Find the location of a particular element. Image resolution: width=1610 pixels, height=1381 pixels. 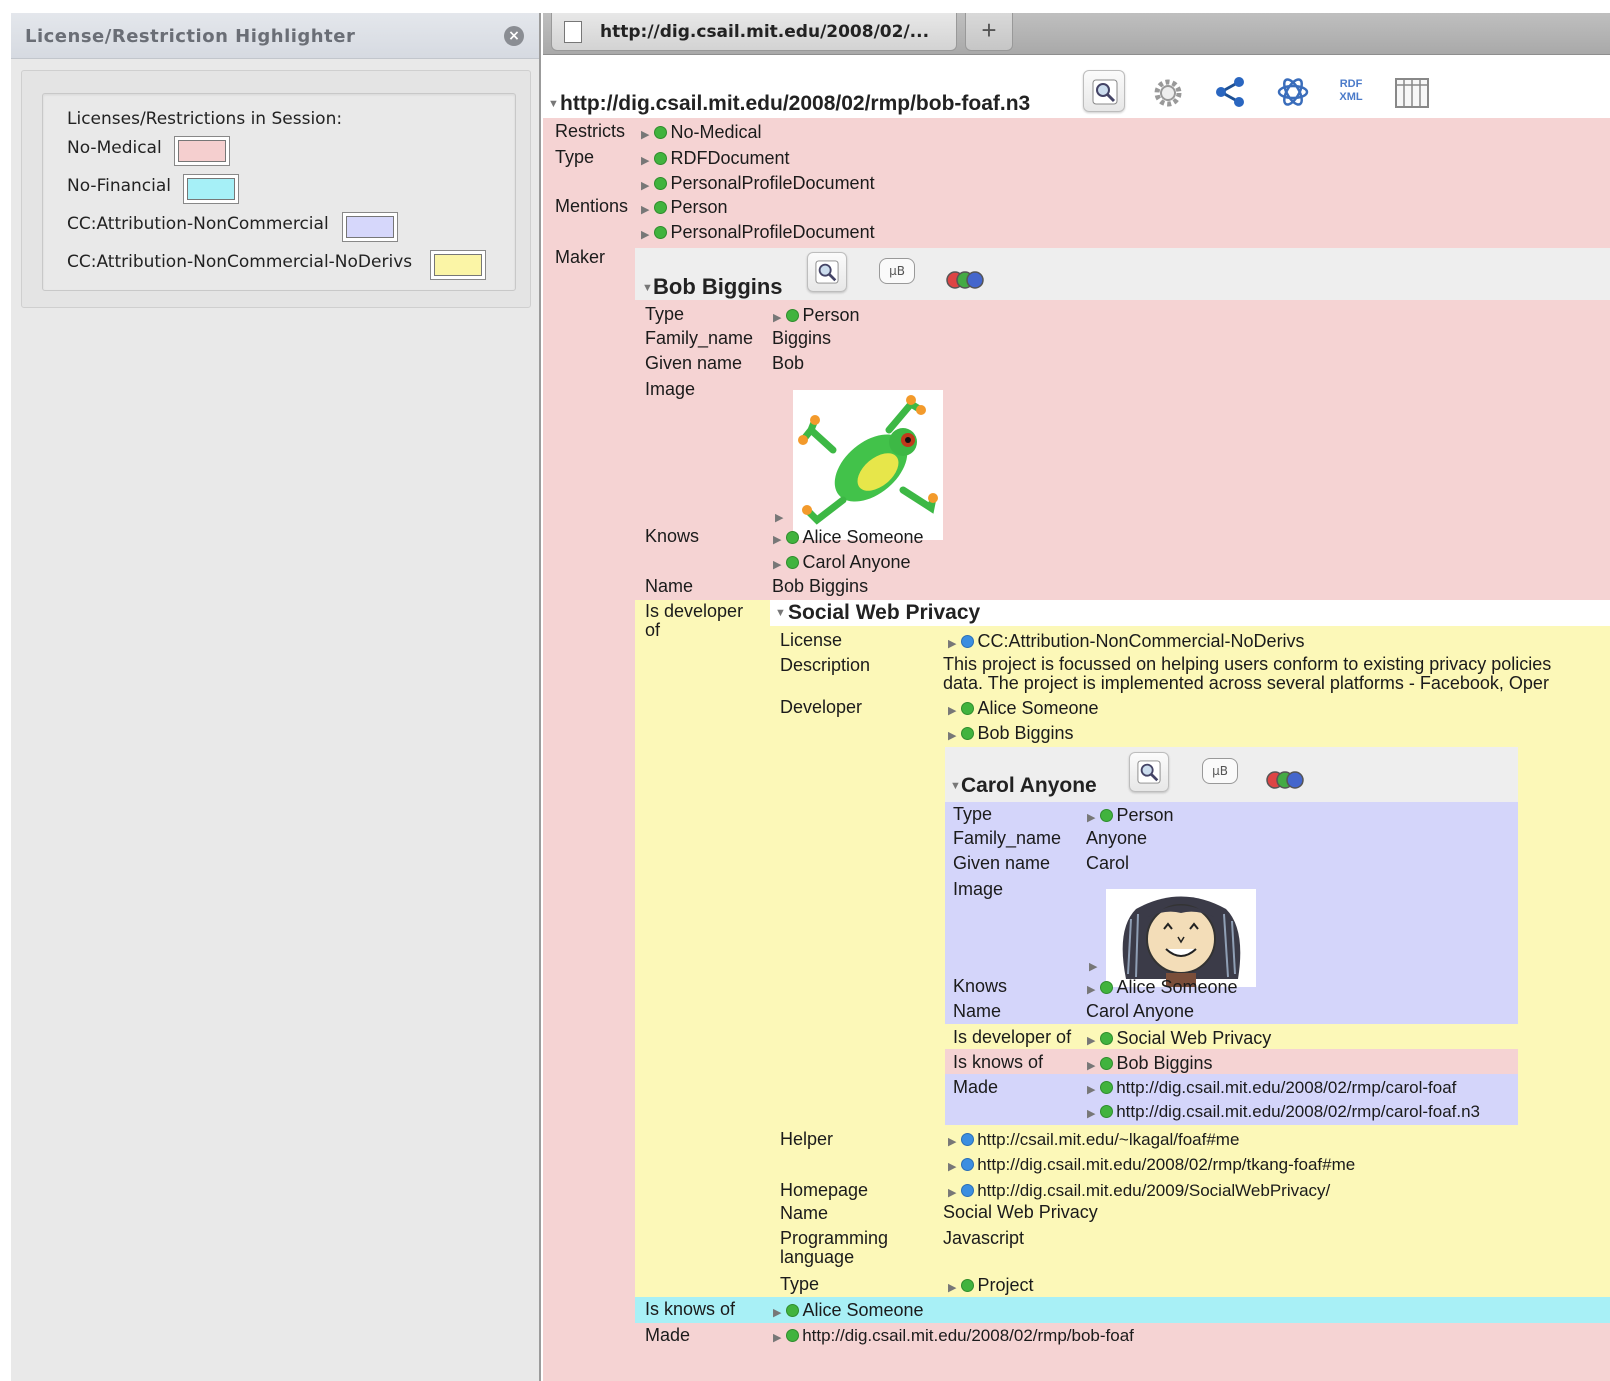

type-value-1: ▶ RDFDocument is located at coordinates (715, 158).